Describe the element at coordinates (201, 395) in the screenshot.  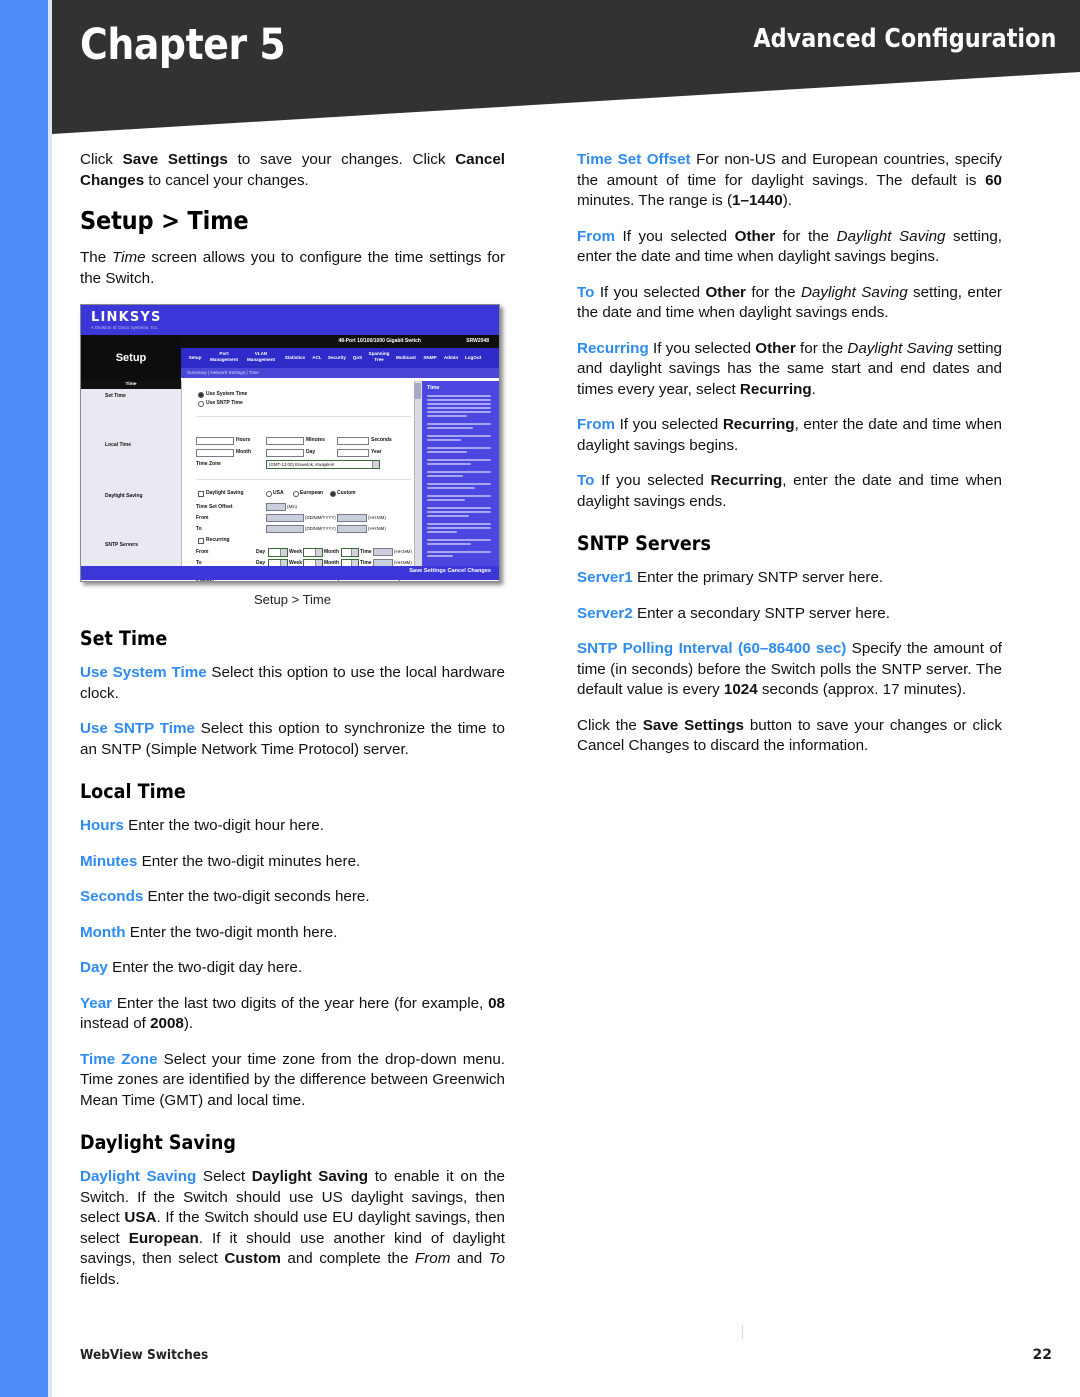
I see `radio-use-system-time` at that location.